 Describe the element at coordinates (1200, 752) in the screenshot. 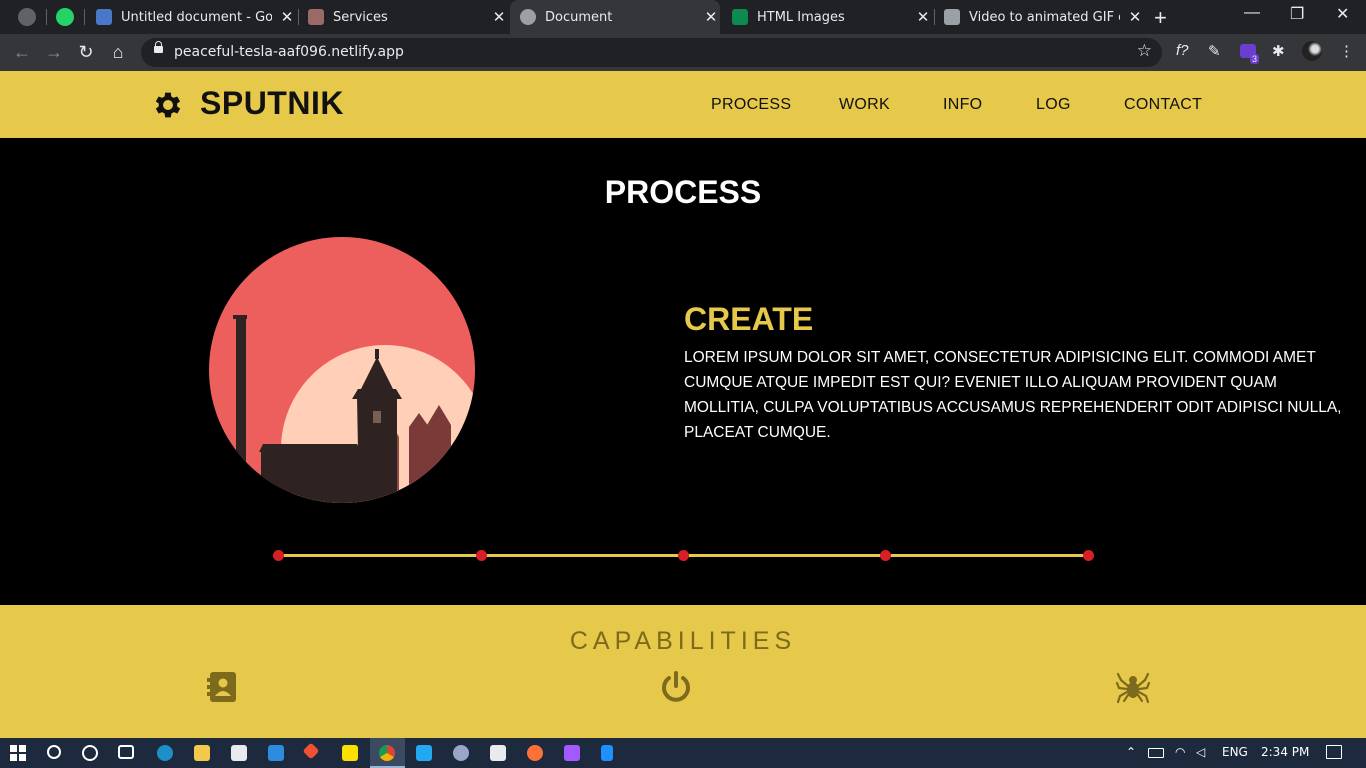

I see `volume-icon: ◁` at that location.